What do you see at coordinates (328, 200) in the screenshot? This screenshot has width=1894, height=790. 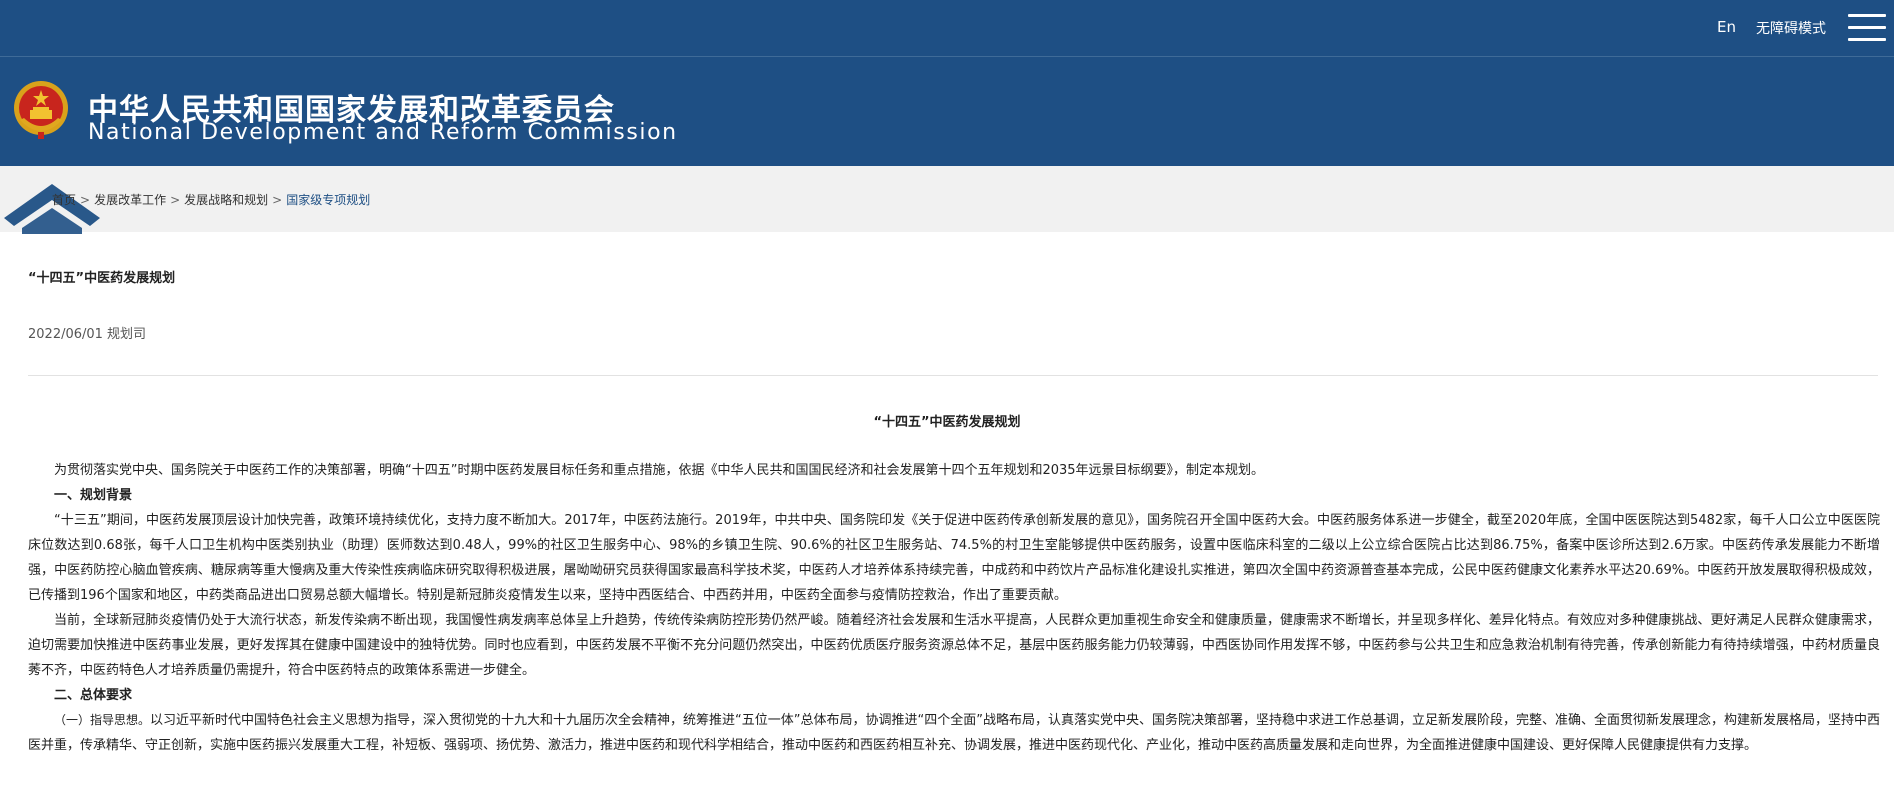 I see `breadcrumb-national-special-plans: 国家级专项规划` at bounding box center [328, 200].